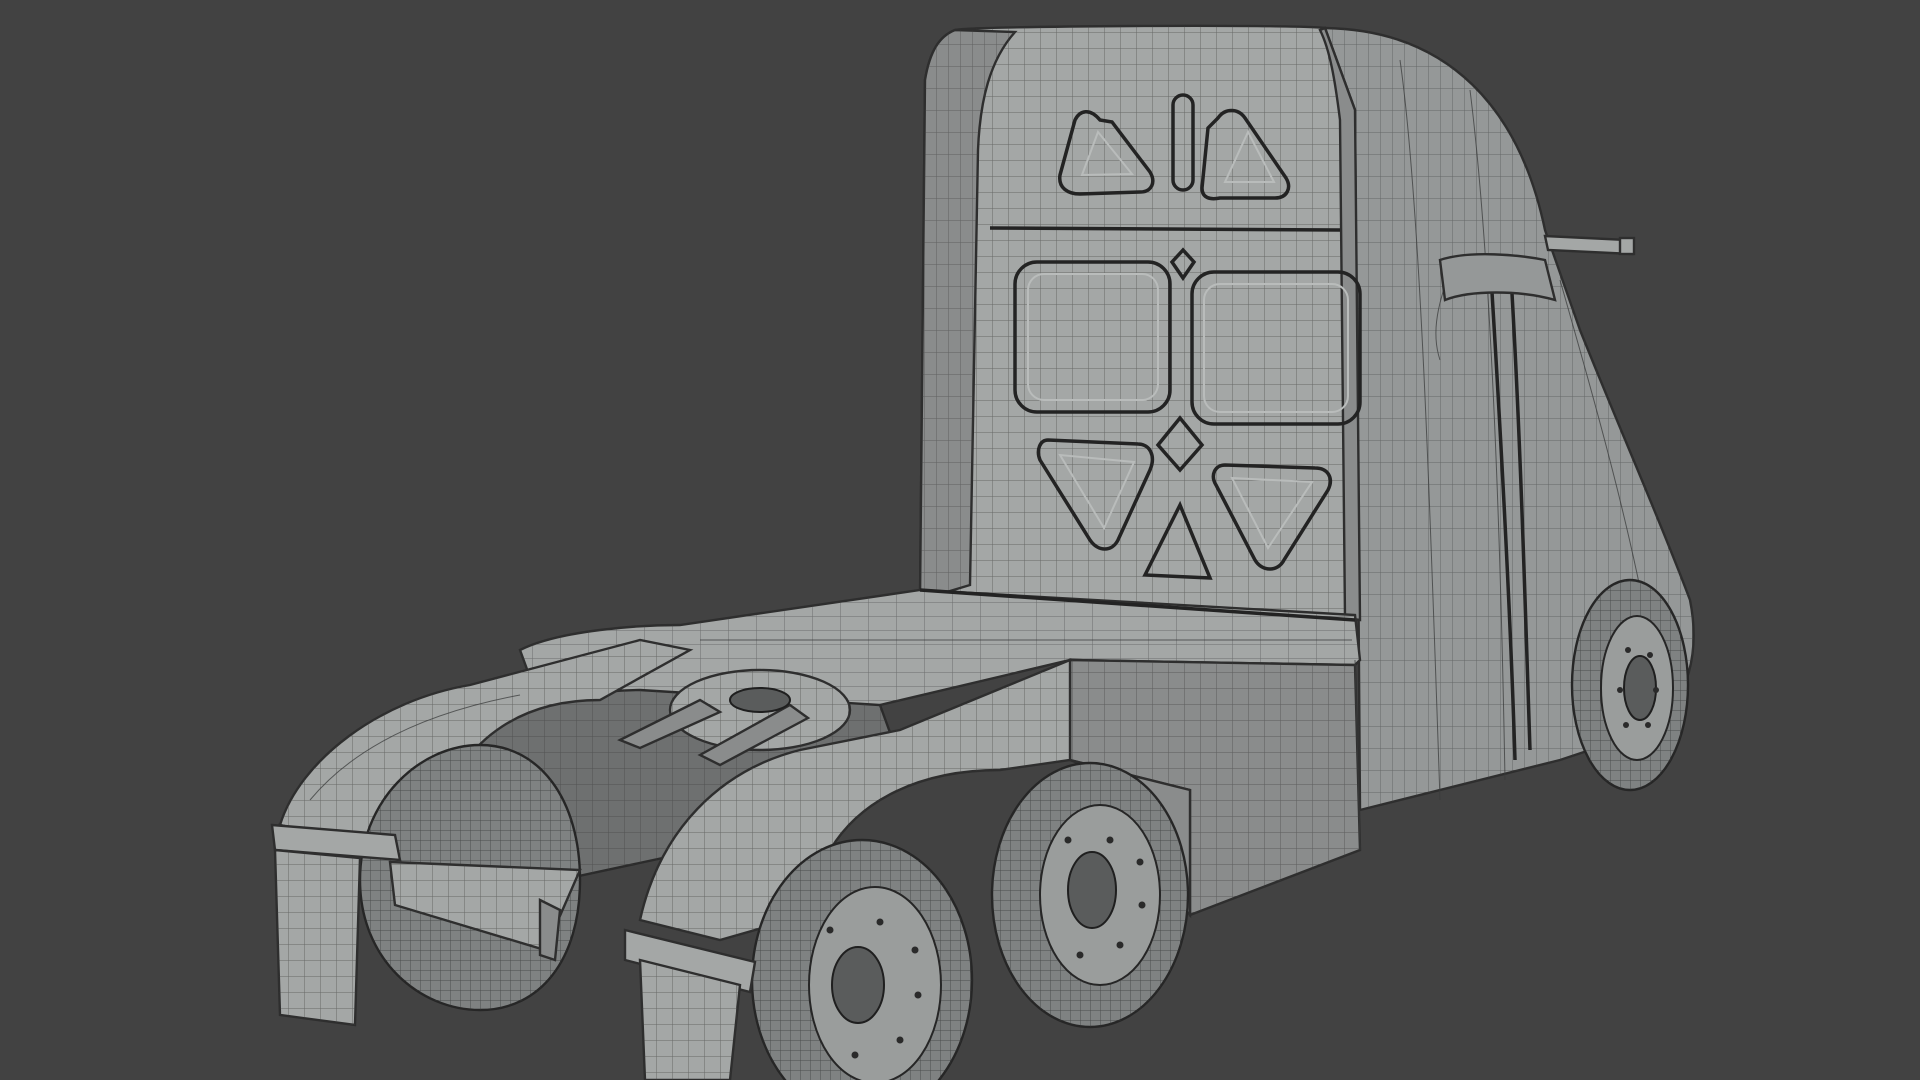 The width and height of the screenshot is (1920, 1080). I want to click on mud-flap-right, so click(690, 1004).